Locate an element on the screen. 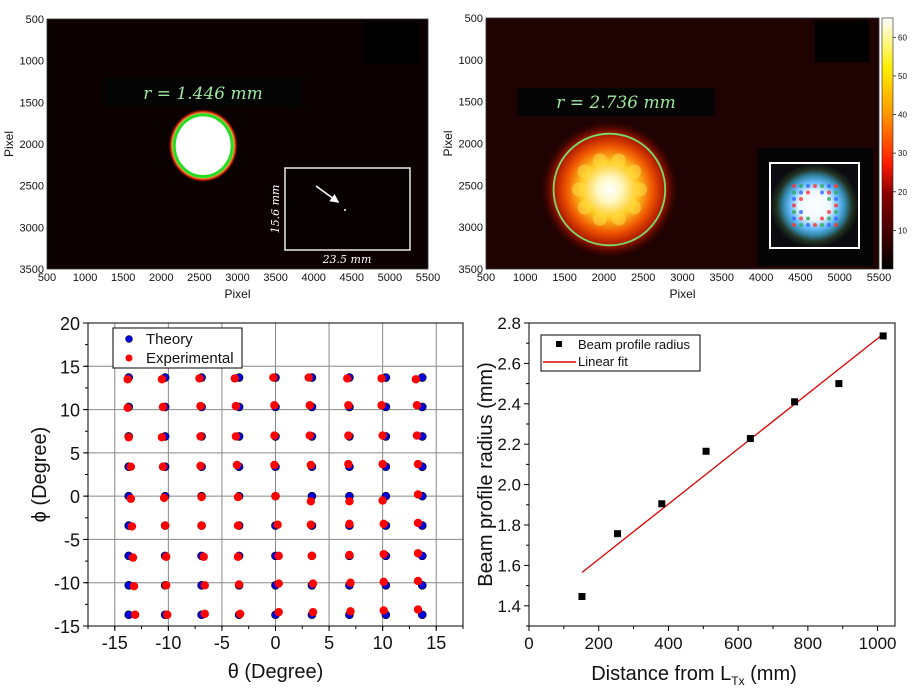 The width and height of the screenshot is (919, 690). legend-theory-marker is located at coordinates (129, 339).